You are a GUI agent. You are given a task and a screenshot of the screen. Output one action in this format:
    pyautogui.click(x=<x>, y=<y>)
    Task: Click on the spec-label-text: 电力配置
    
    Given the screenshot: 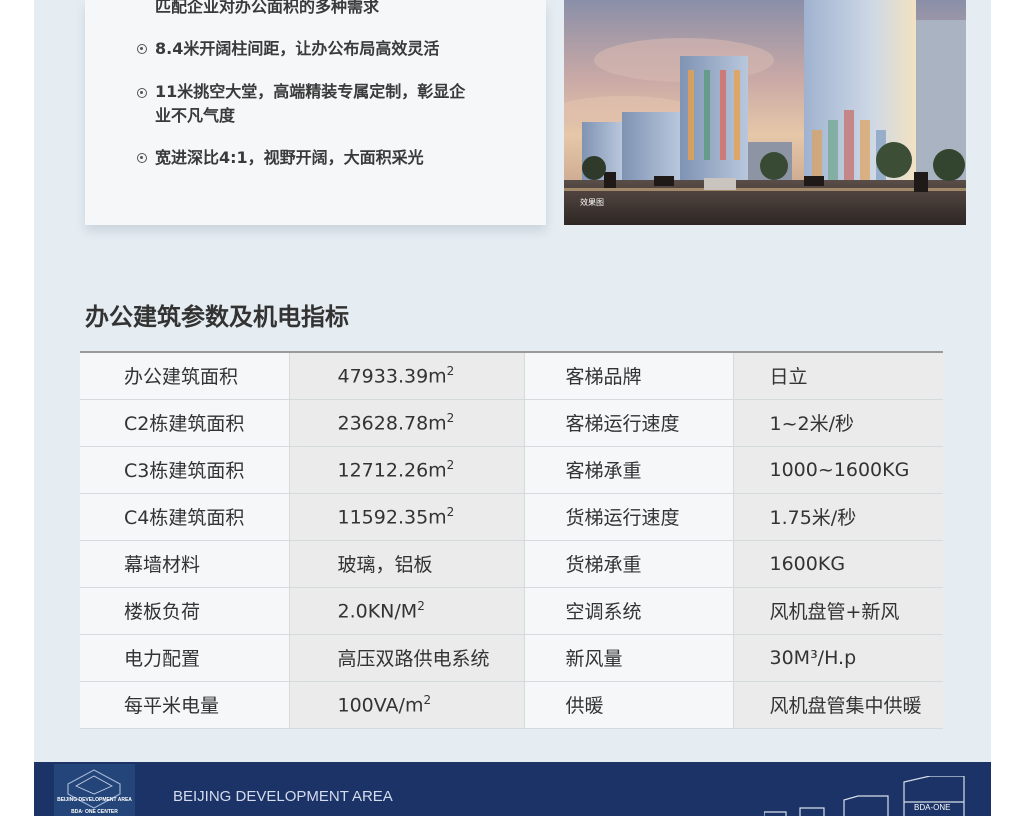 What is the action you would take?
    pyautogui.click(x=162, y=659)
    